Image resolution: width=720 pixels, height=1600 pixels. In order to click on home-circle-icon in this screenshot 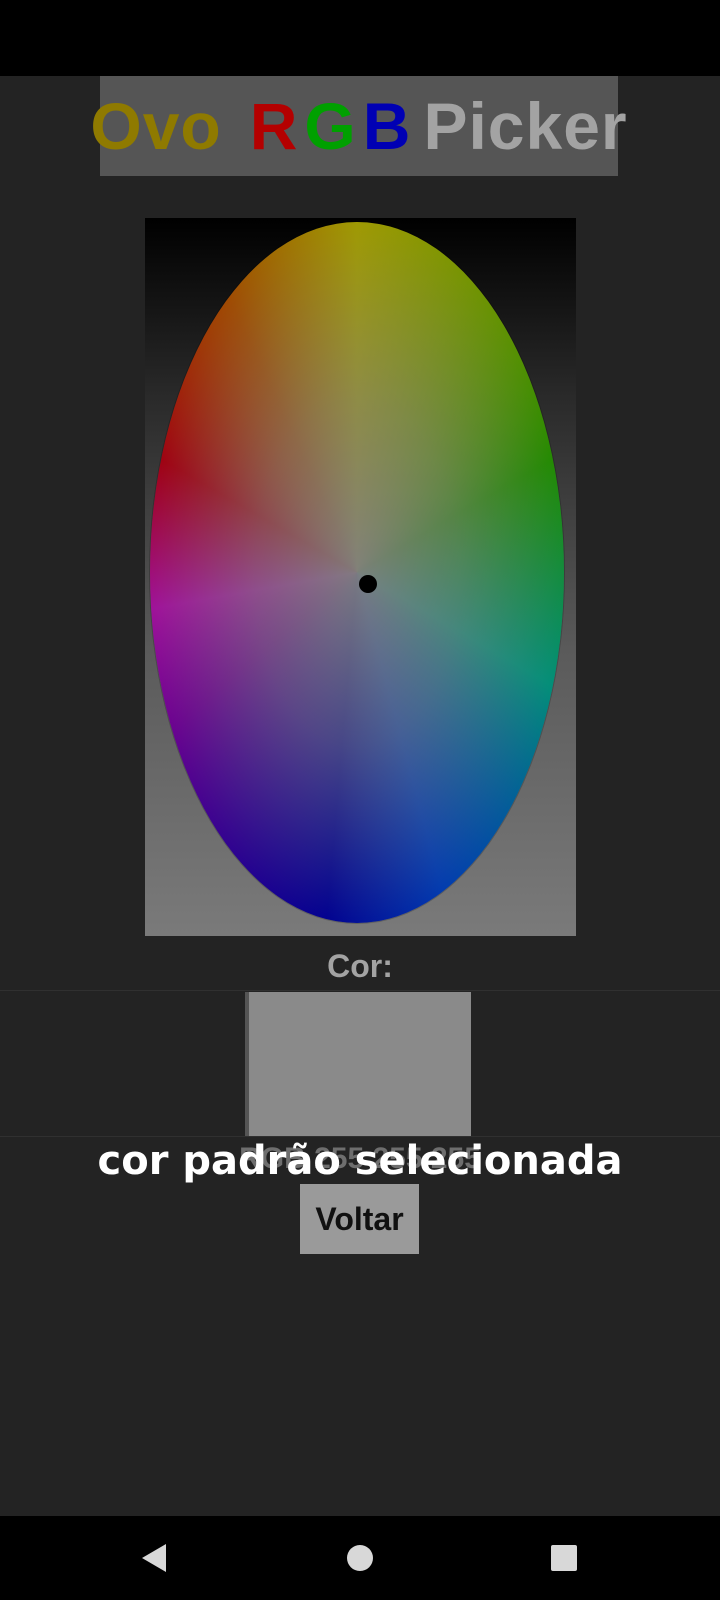, I will do `click(360, 1558)`.